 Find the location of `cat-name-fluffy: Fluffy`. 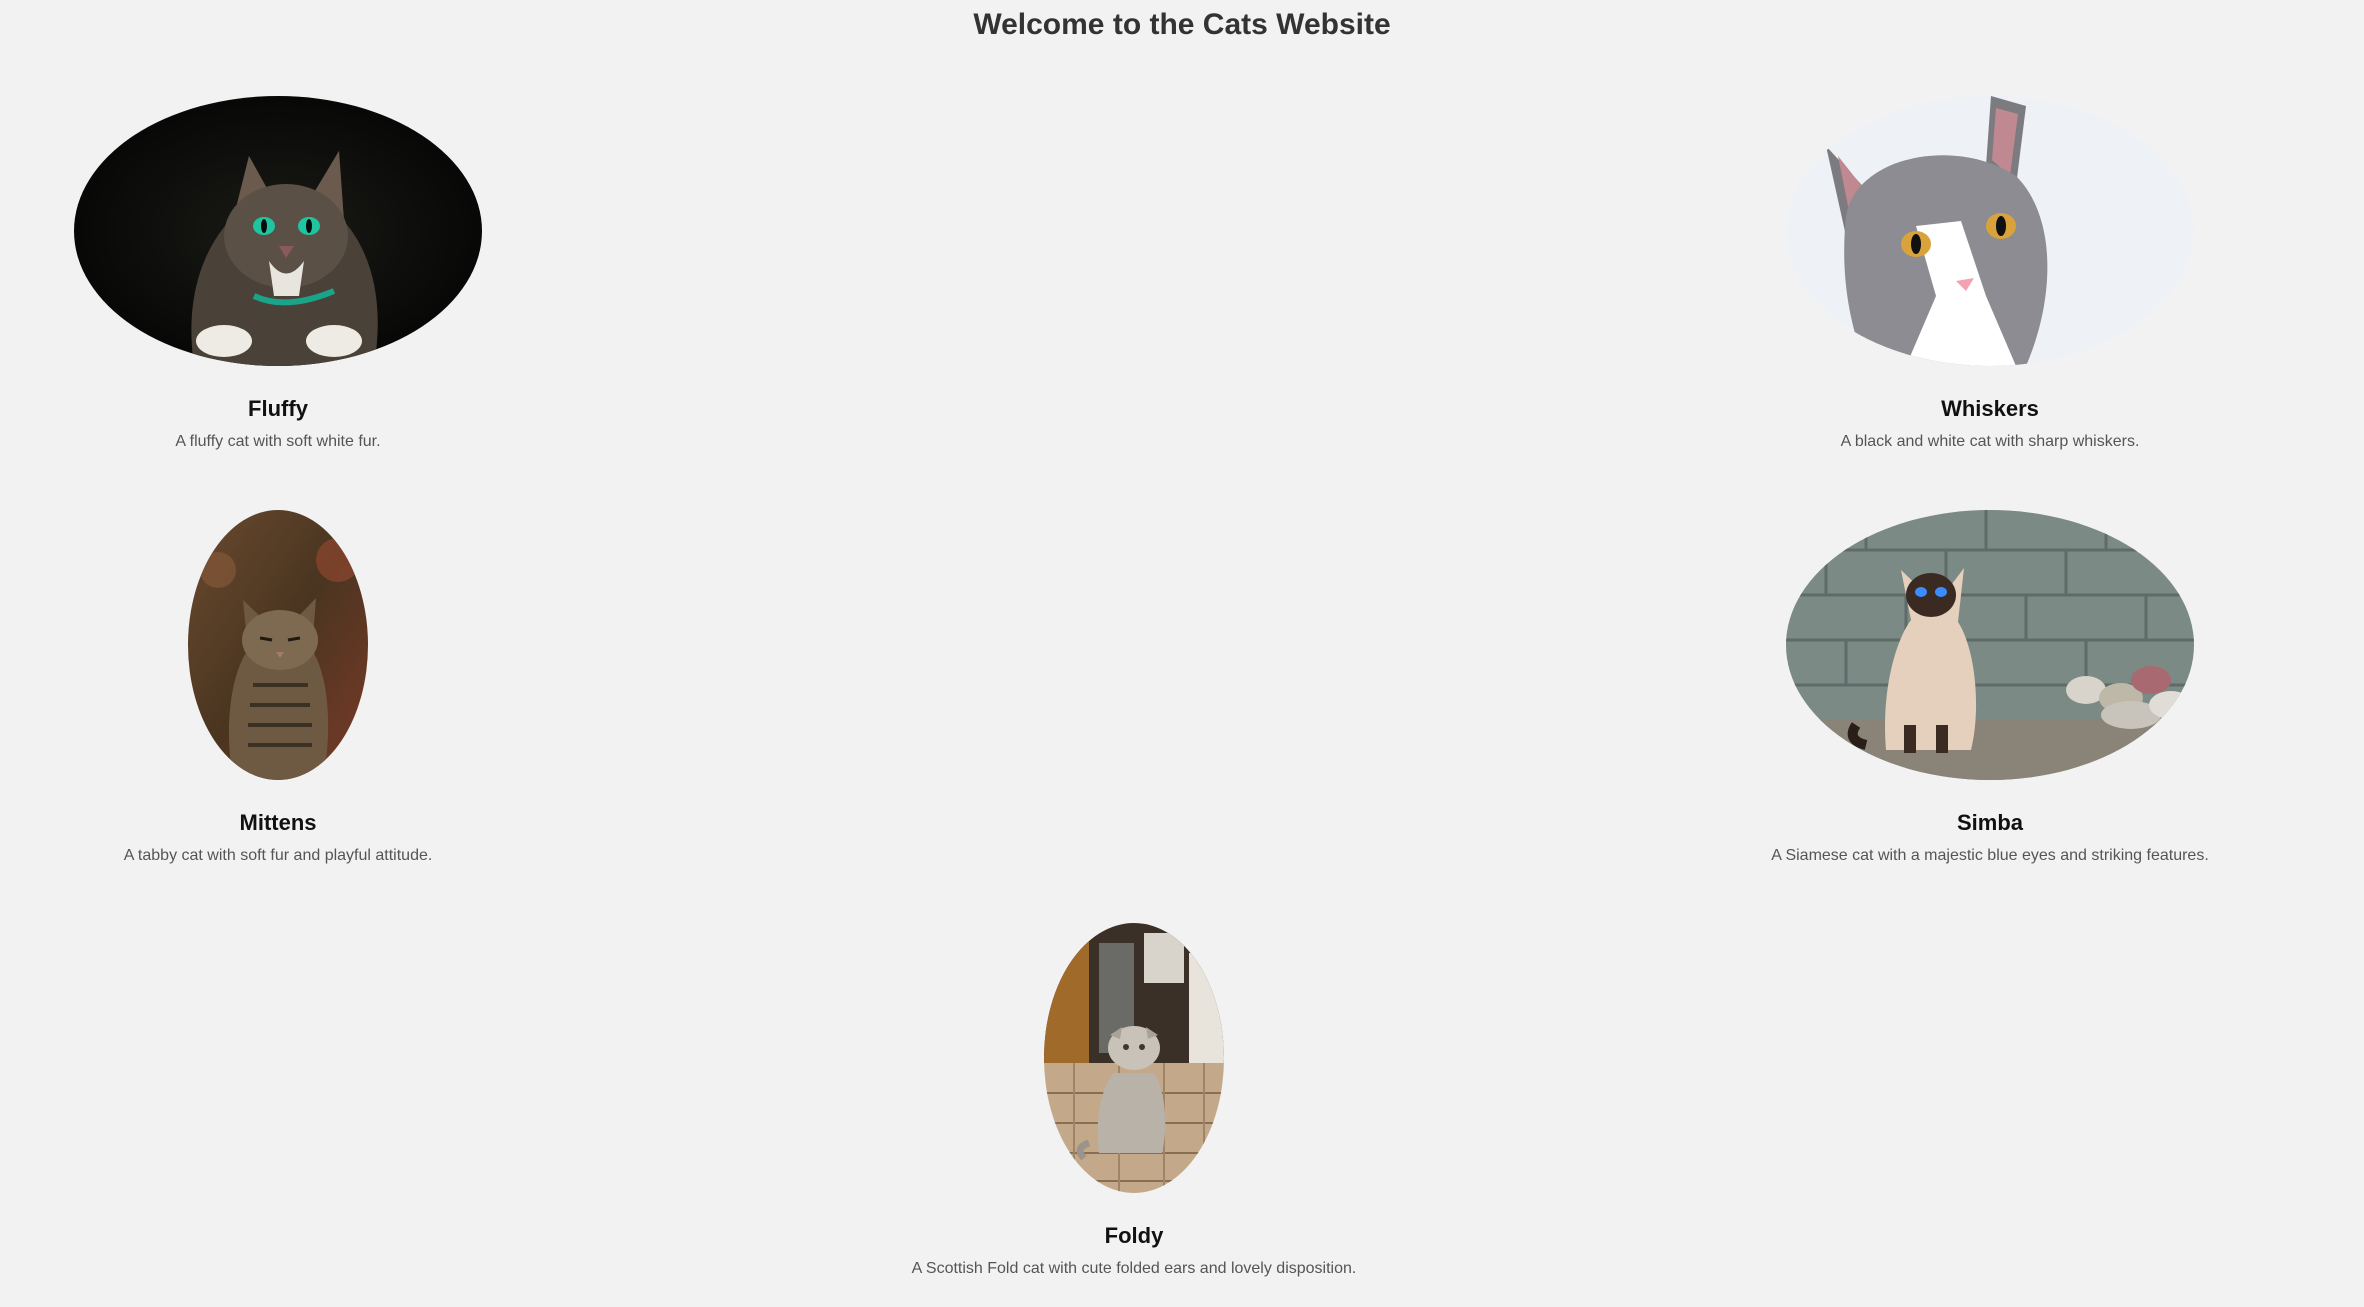

cat-name-fluffy: Fluffy is located at coordinates (278, 408).